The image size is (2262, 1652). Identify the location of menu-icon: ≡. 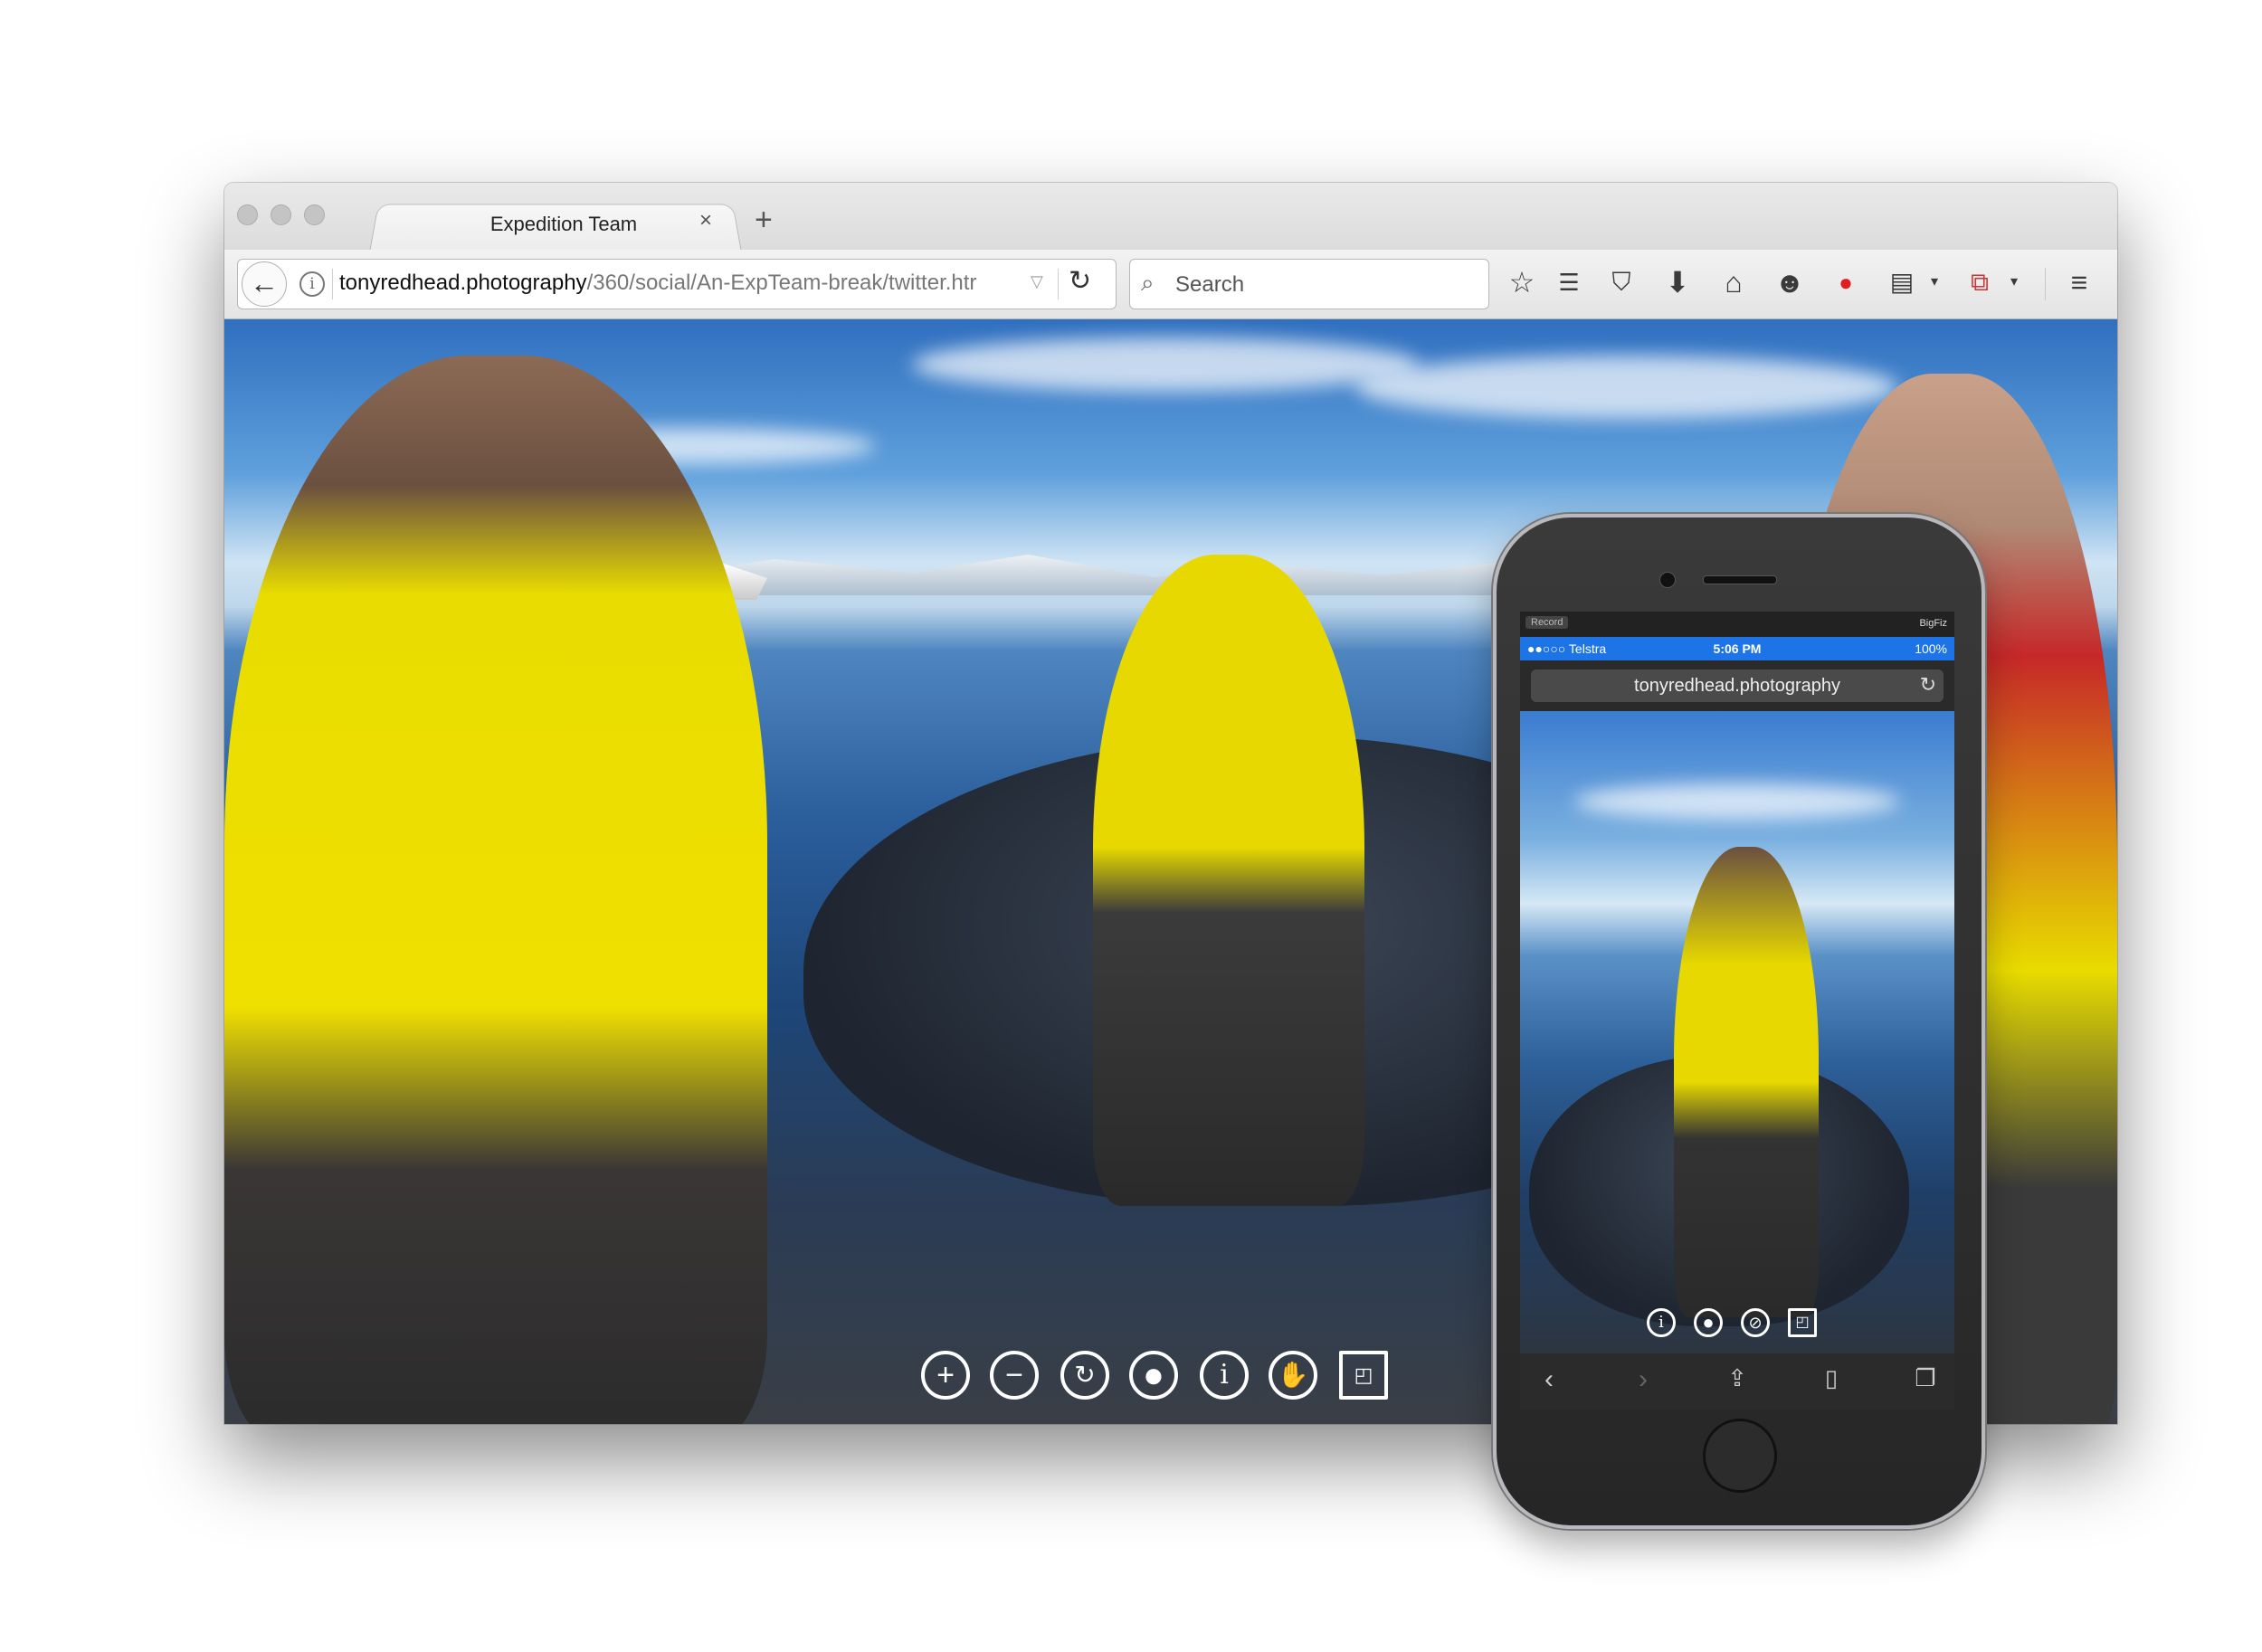
(2079, 282).